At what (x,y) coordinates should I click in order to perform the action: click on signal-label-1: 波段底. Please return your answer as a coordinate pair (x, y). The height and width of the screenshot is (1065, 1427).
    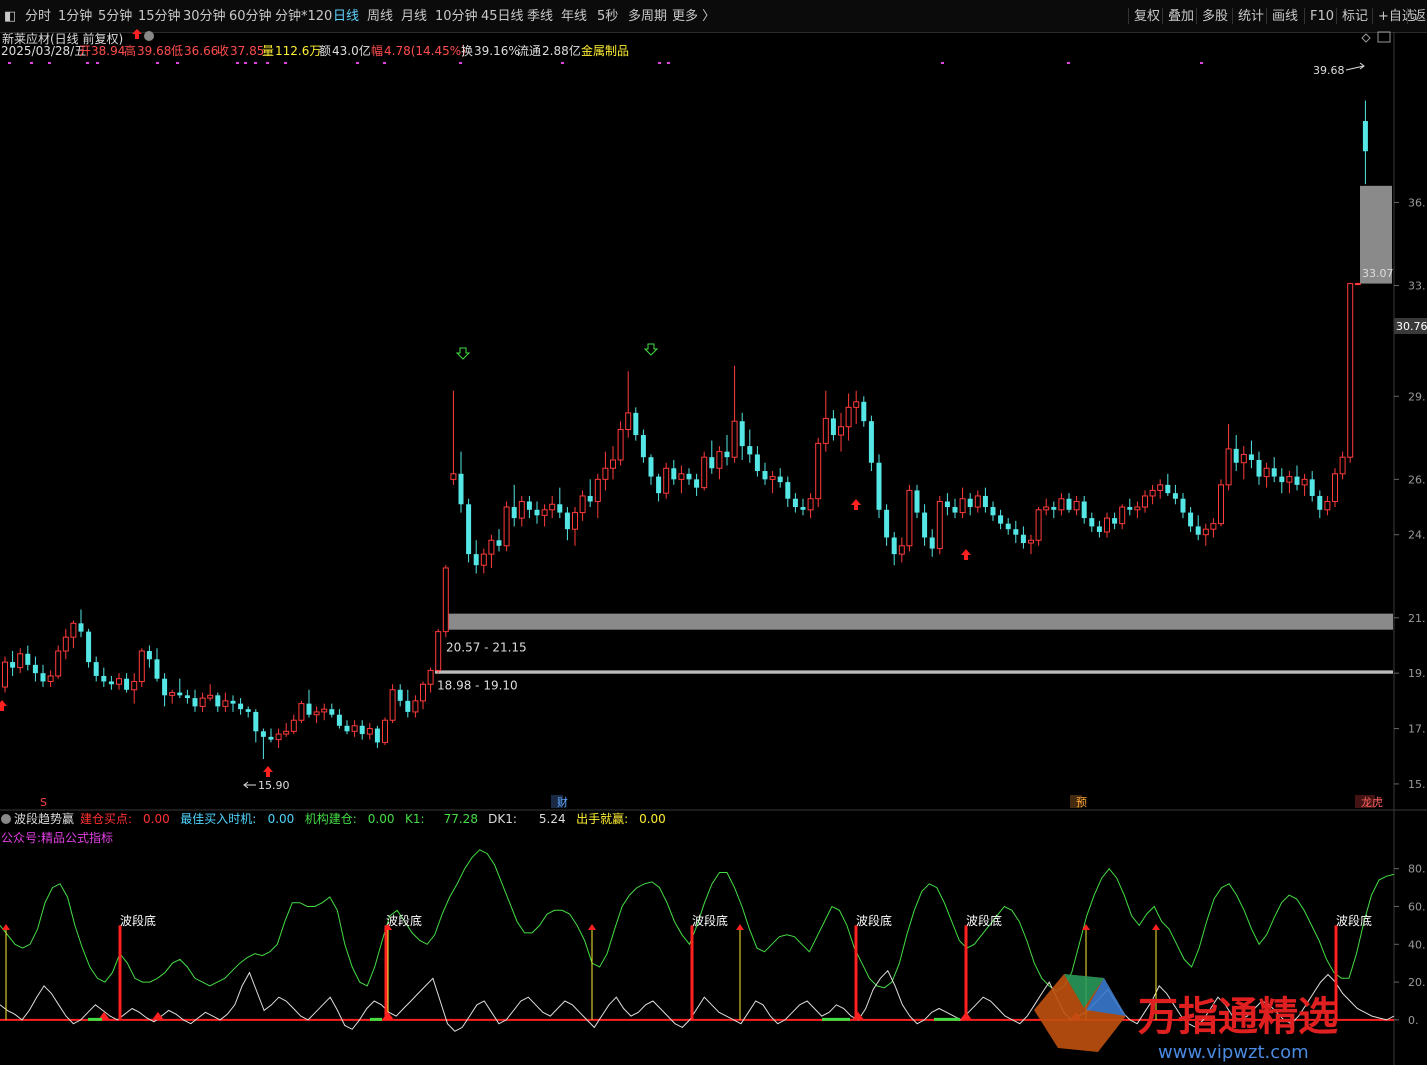
    Looking at the image, I should click on (404, 920).